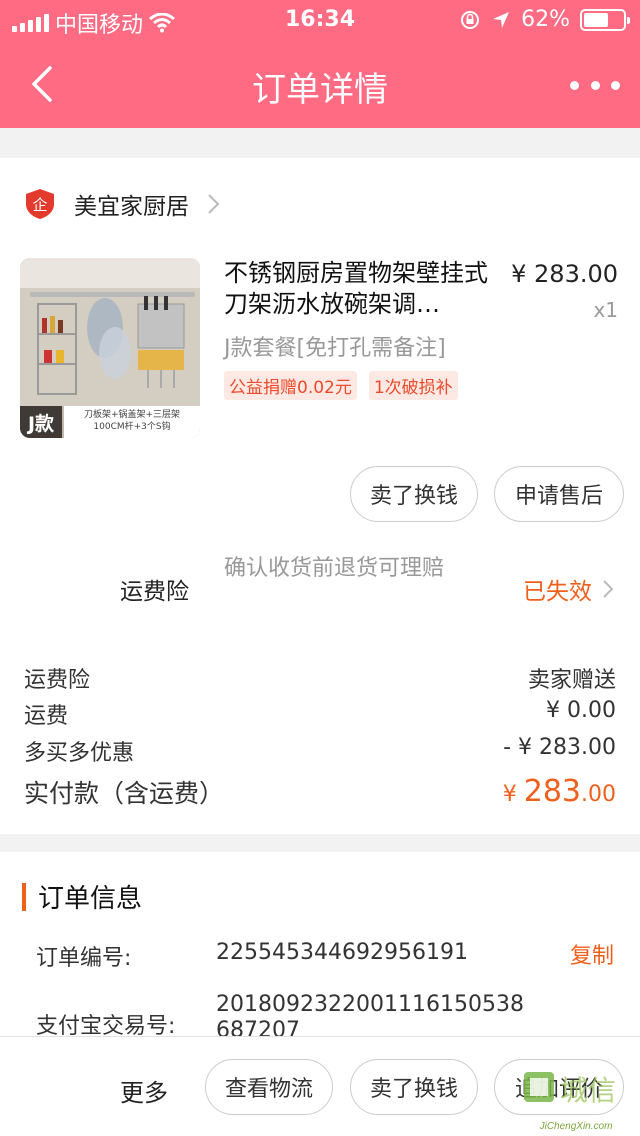 The height and width of the screenshot is (1136, 640). Describe the element at coordinates (320, 90) in the screenshot. I see `page-title: 订单详情` at that location.